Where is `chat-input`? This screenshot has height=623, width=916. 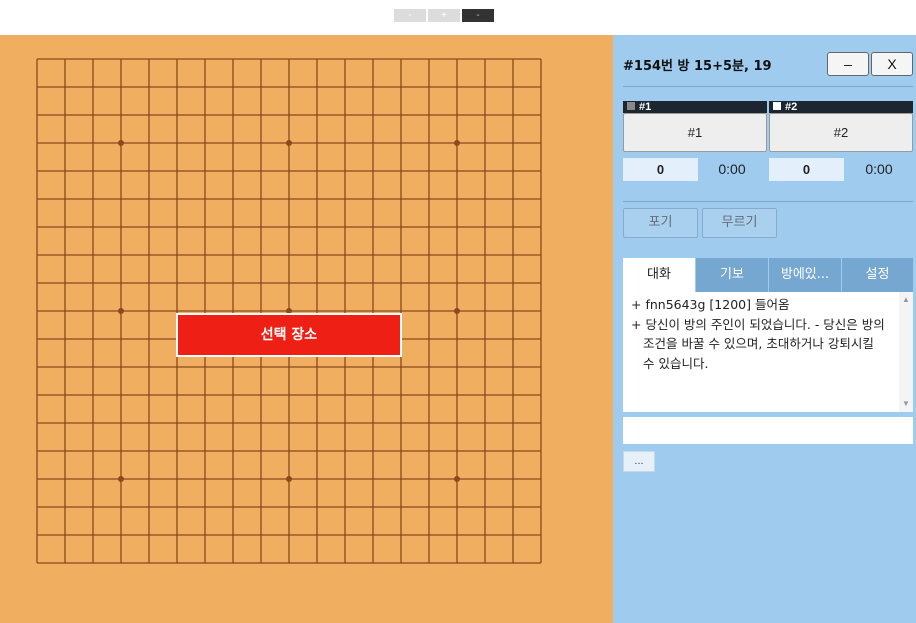
chat-input is located at coordinates (768, 430).